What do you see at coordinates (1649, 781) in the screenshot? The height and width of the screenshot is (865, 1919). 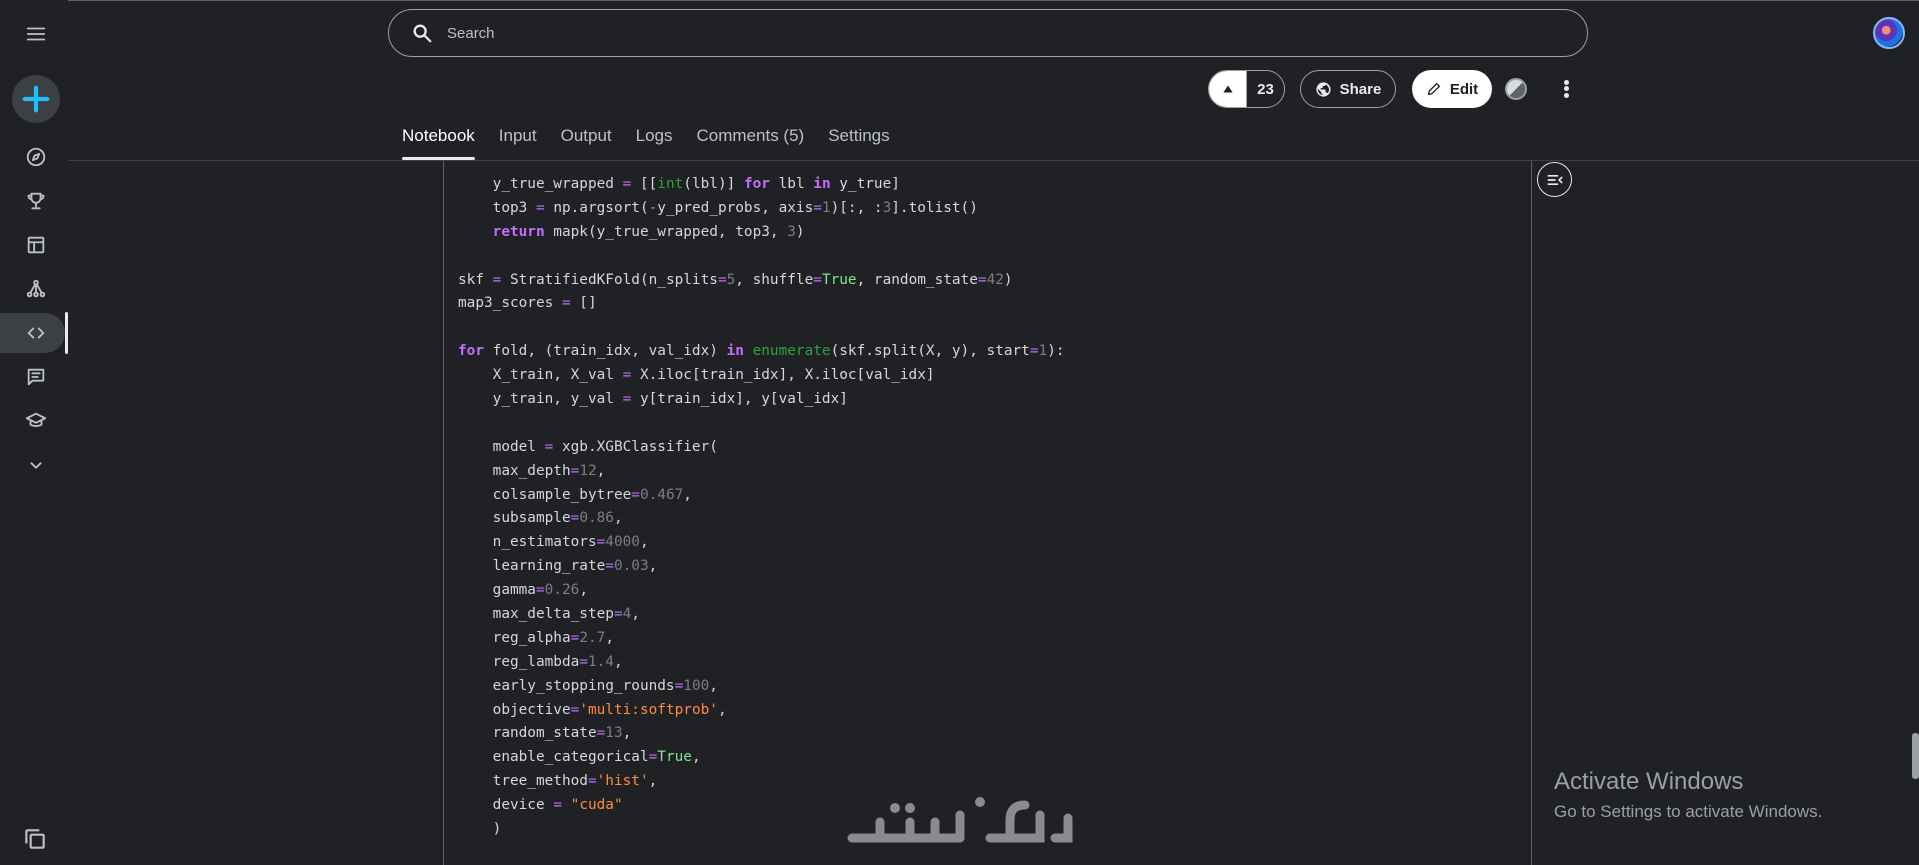 I see `activation-title: Activate Windows` at bounding box center [1649, 781].